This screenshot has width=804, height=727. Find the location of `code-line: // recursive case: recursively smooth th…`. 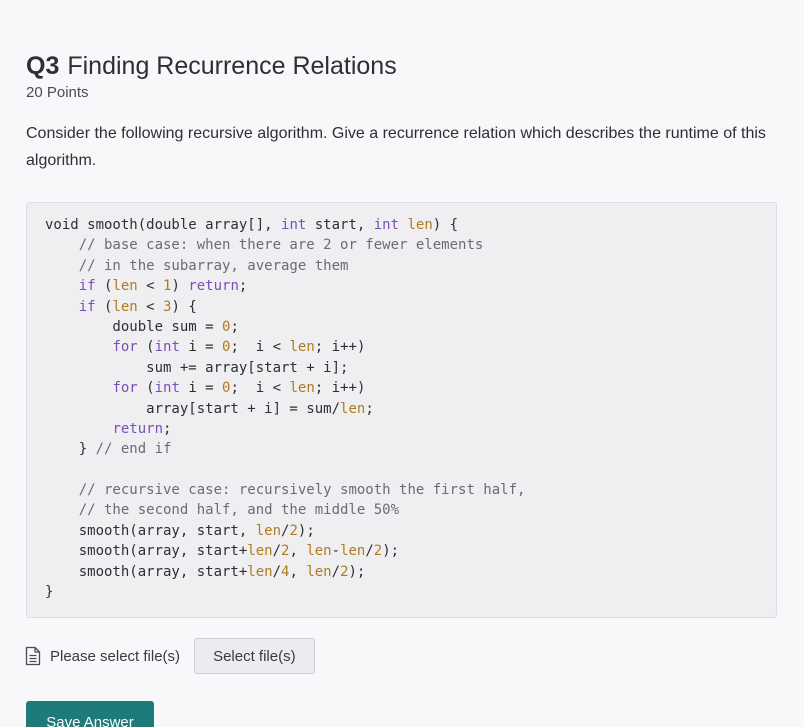

code-line: // recursive case: recursively smooth th… is located at coordinates (285, 490).